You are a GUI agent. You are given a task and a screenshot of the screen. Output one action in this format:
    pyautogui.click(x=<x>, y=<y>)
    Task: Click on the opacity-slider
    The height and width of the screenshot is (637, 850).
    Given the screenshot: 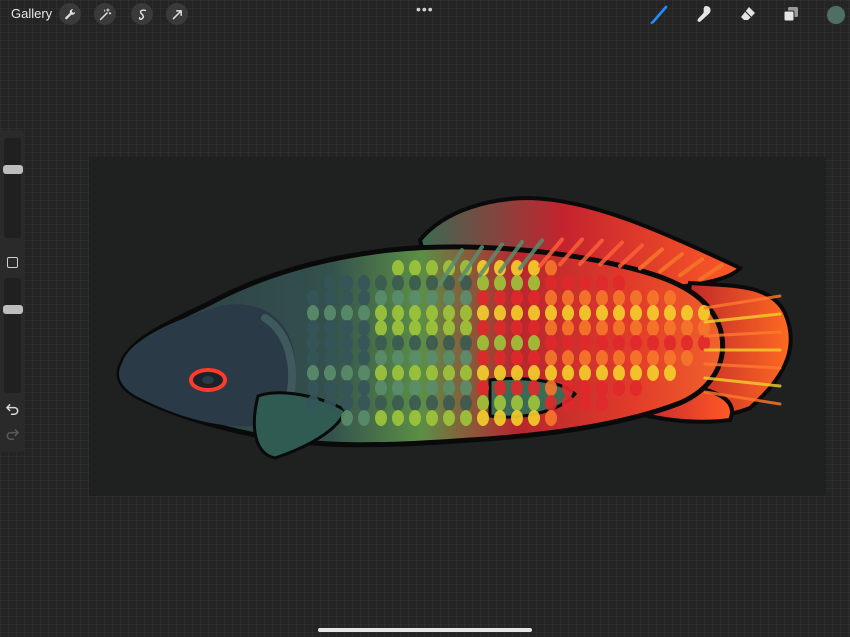 What is the action you would take?
    pyautogui.click(x=12, y=335)
    